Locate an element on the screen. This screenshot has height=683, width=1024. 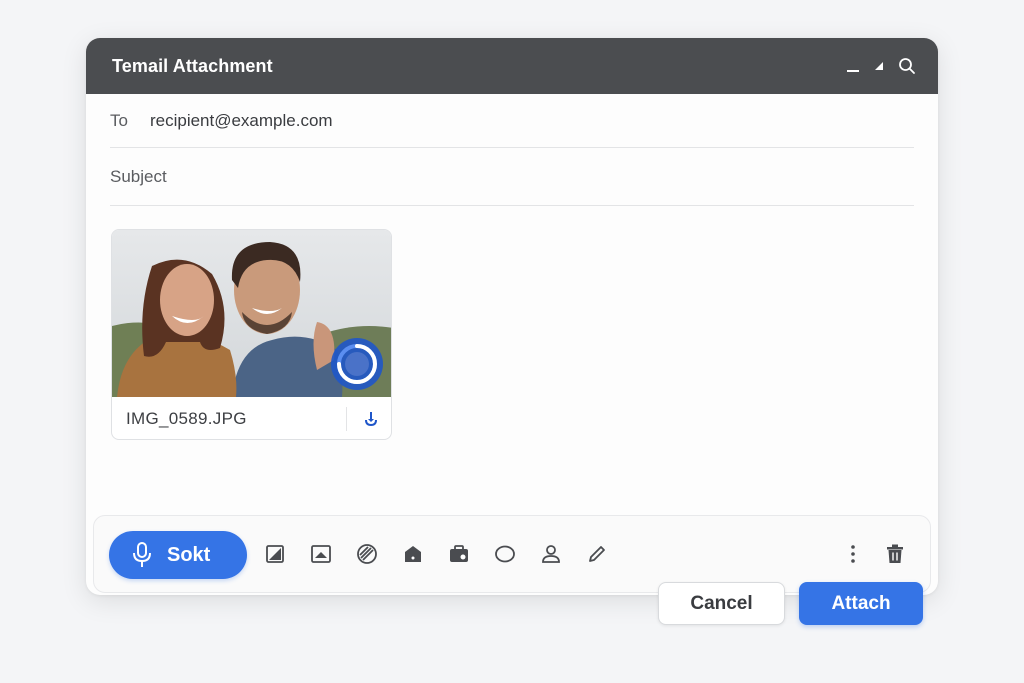
drive-icon is located at coordinates (413, 554).